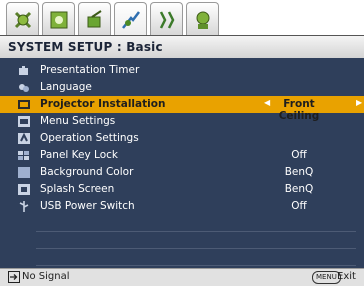 This screenshot has height=286, width=364. I want to click on information-tab-icon, so click(203, 20).